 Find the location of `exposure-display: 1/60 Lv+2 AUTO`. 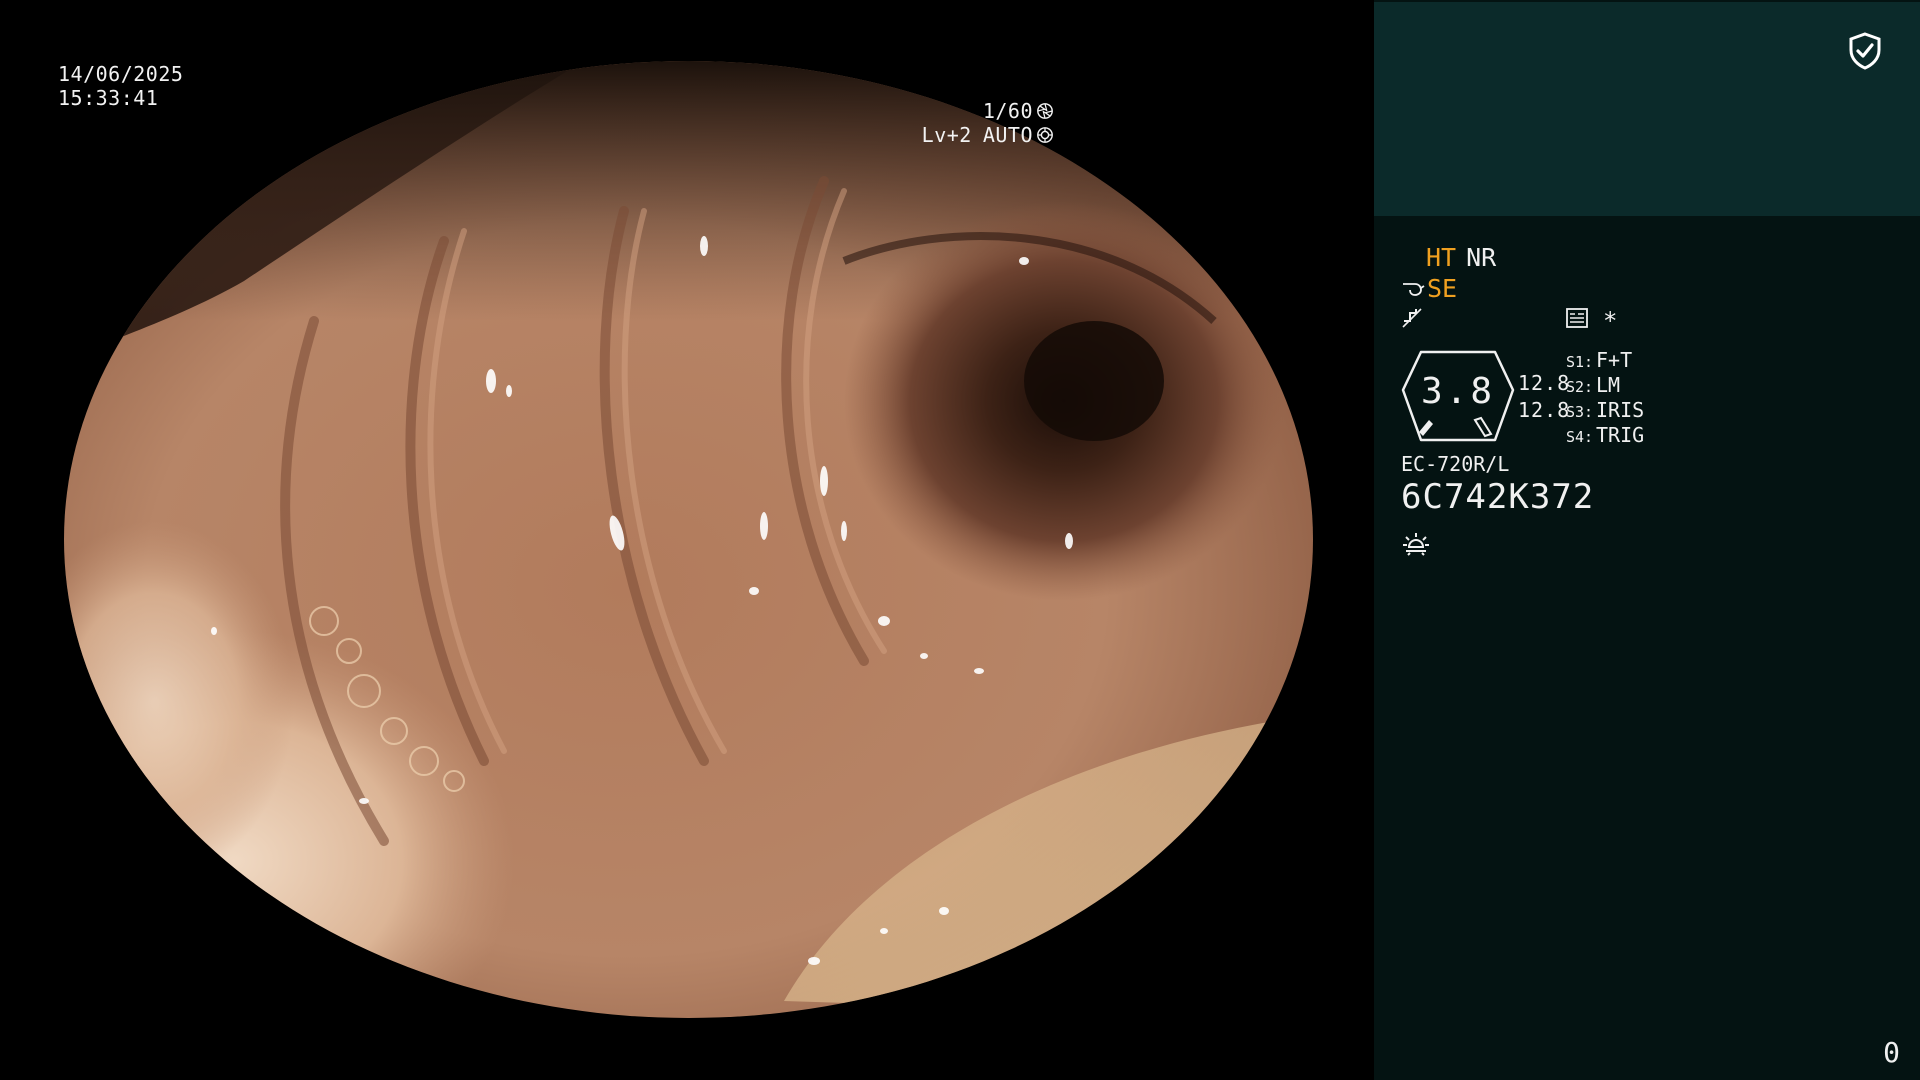

exposure-display: 1/60 Lv+2 AUTO is located at coordinates (988, 123).